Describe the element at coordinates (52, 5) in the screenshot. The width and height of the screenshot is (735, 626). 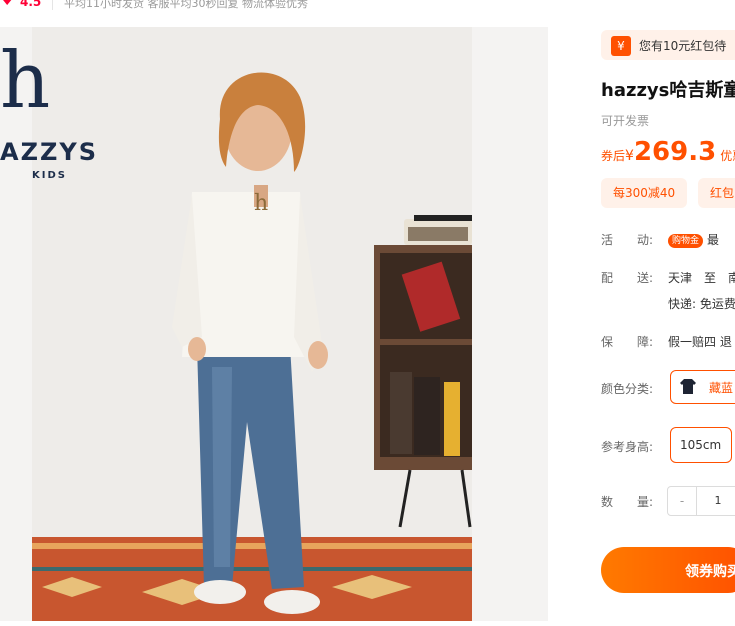
I see `divider` at that location.